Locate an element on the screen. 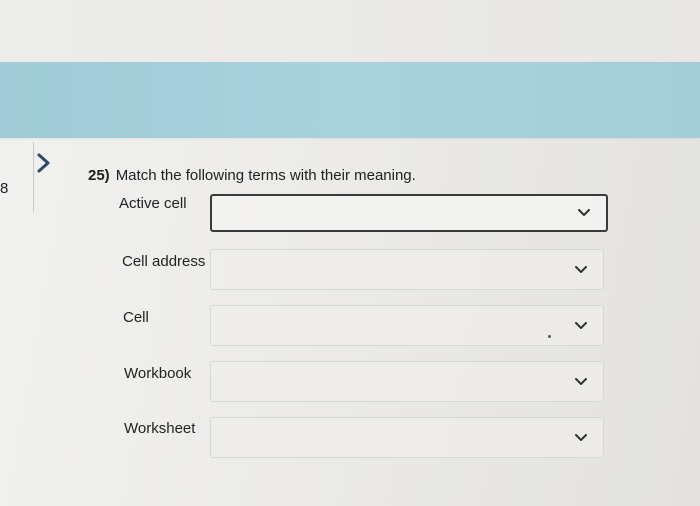 This screenshot has width=700, height=506. chevron-right-icon is located at coordinates (44, 163).